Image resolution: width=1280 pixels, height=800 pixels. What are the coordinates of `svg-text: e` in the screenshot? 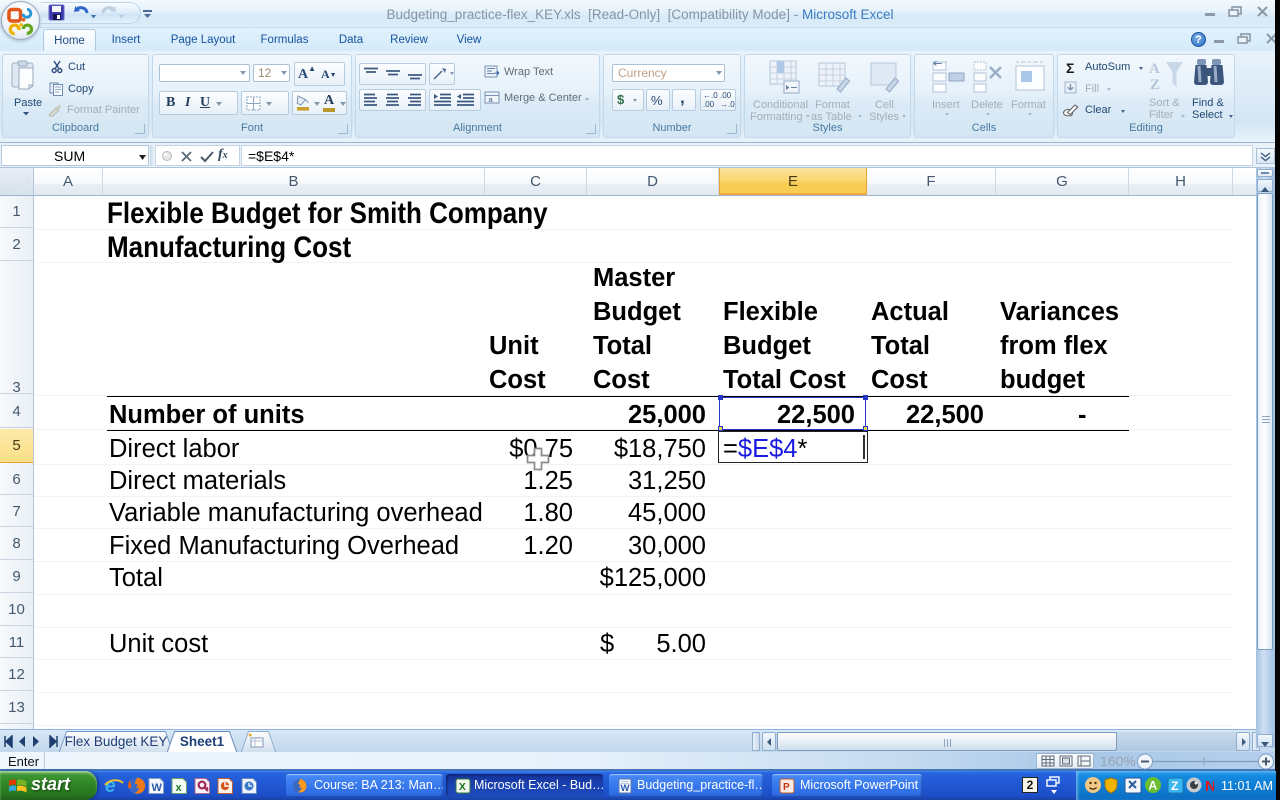 It's located at (110, 786).